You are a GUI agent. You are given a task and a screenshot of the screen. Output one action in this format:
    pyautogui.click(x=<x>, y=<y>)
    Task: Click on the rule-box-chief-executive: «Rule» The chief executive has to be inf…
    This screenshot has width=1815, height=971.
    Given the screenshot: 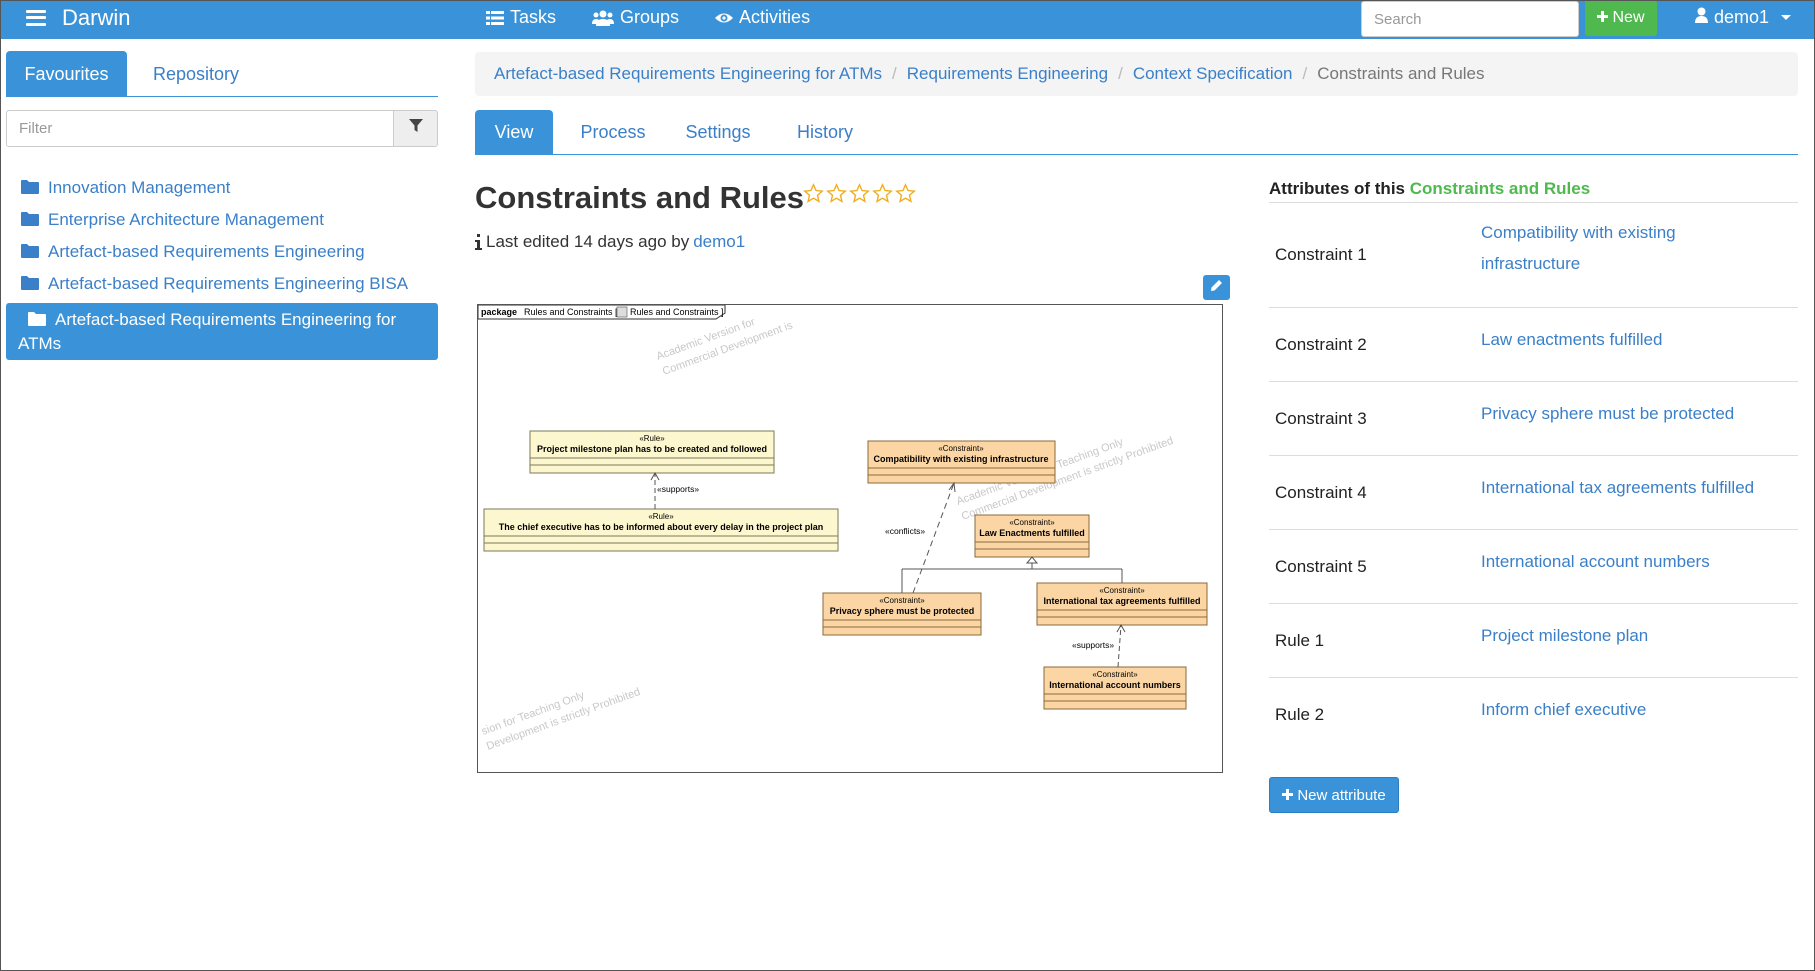 What is the action you would take?
    pyautogui.click(x=661, y=530)
    